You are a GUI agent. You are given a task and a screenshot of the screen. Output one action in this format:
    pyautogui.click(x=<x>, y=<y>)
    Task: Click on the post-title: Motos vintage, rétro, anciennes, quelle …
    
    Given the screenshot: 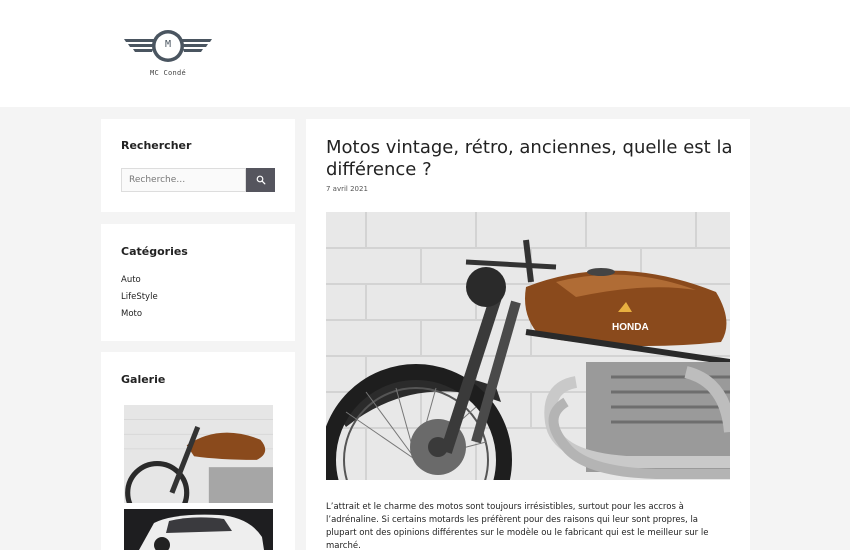 What is the action you would take?
    pyautogui.click(x=531, y=159)
    